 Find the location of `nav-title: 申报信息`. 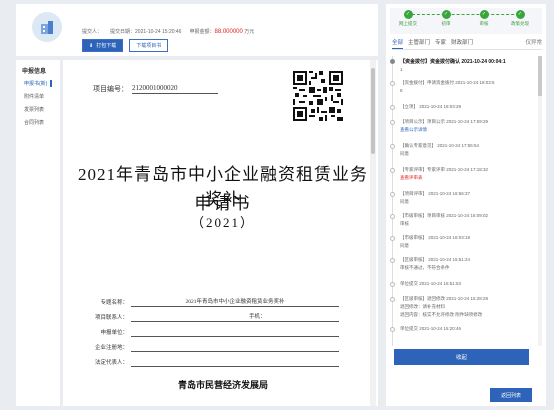

nav-title: 申报信息 is located at coordinates (34, 72).